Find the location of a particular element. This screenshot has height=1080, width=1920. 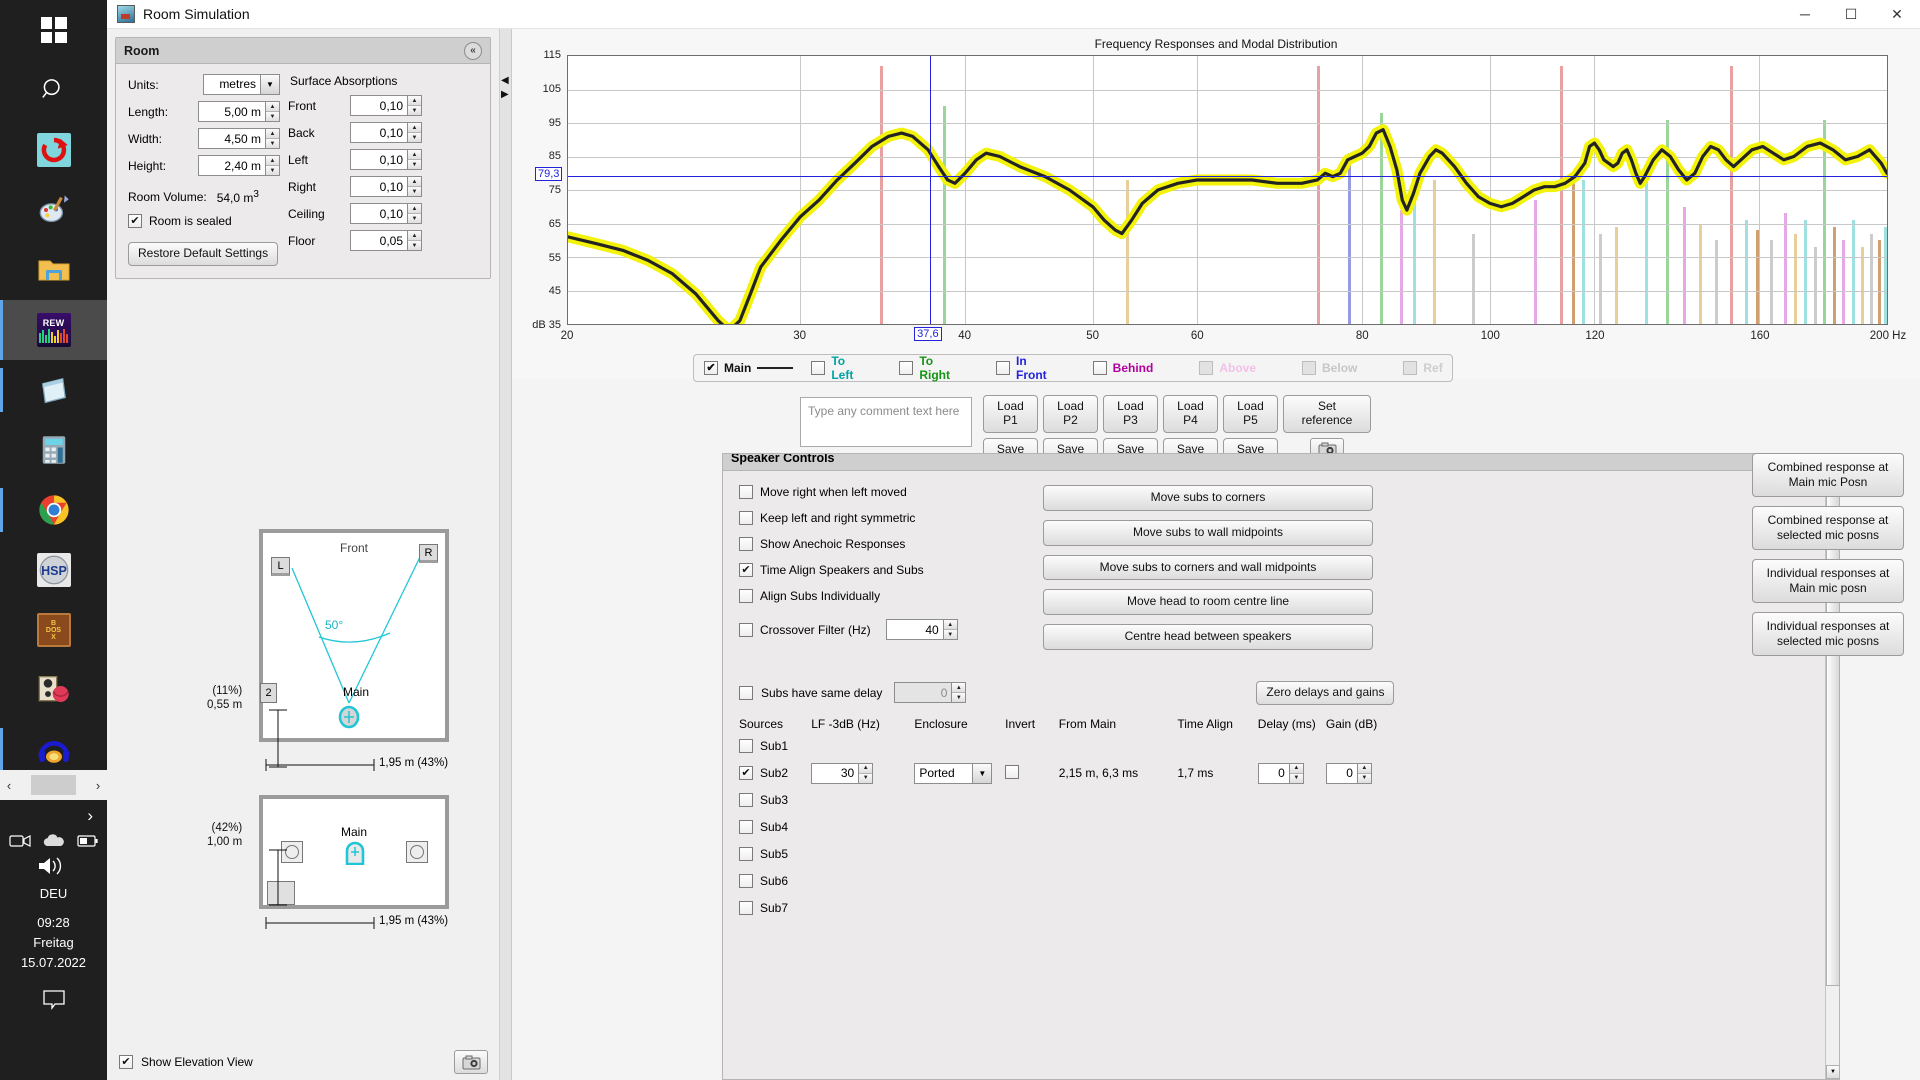

crossover-input is located at coordinates (914, 629).